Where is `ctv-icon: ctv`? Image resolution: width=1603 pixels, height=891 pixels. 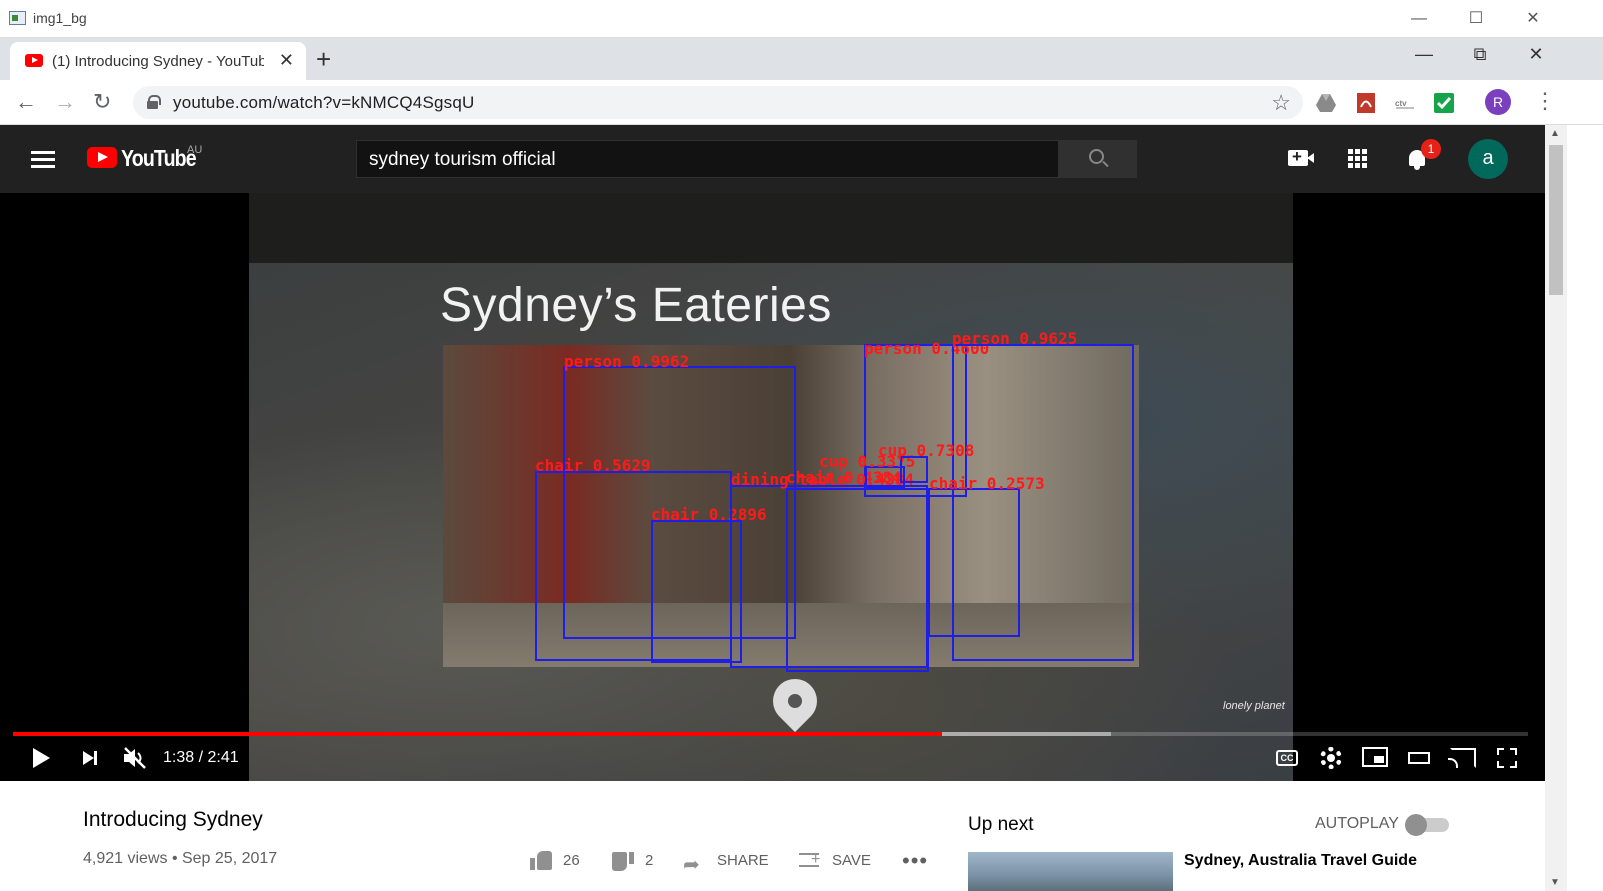
ctv-icon: ctv is located at coordinates (1405, 103).